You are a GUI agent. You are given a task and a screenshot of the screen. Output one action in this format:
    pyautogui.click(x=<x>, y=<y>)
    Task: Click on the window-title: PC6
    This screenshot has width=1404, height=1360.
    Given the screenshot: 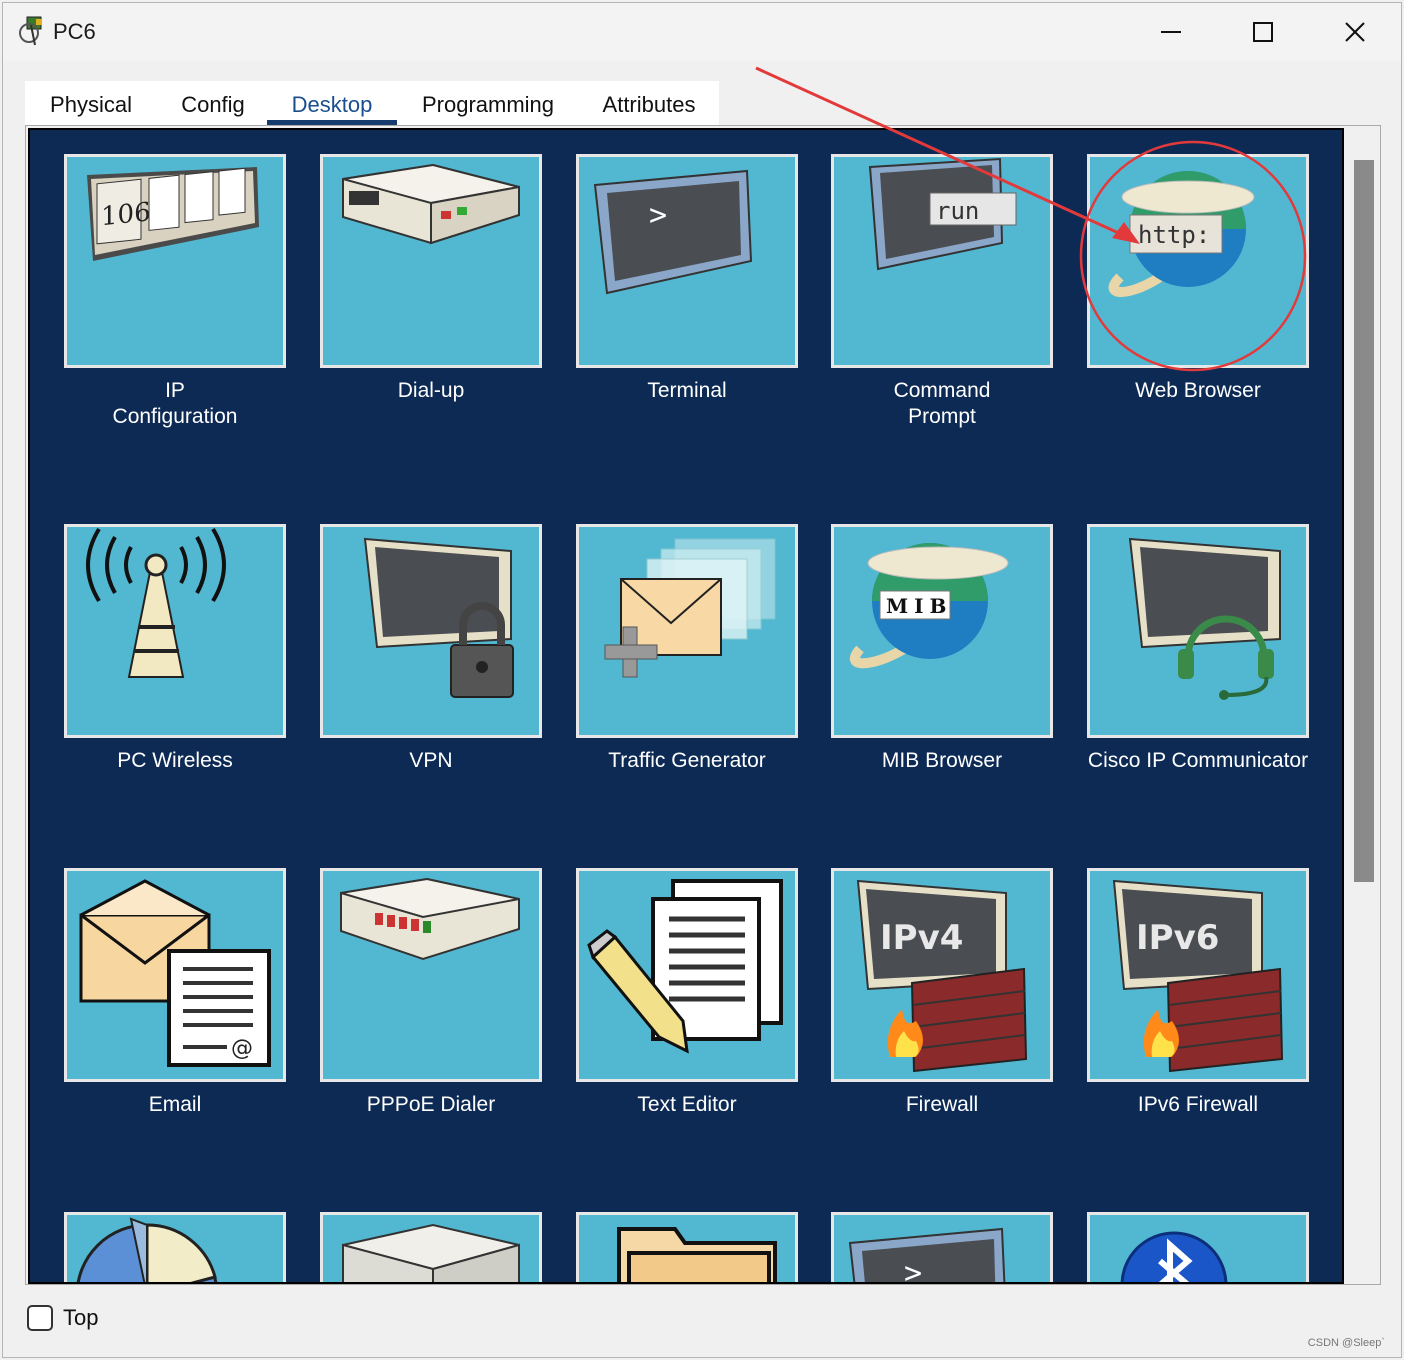 What is the action you would take?
    pyautogui.click(x=74, y=31)
    